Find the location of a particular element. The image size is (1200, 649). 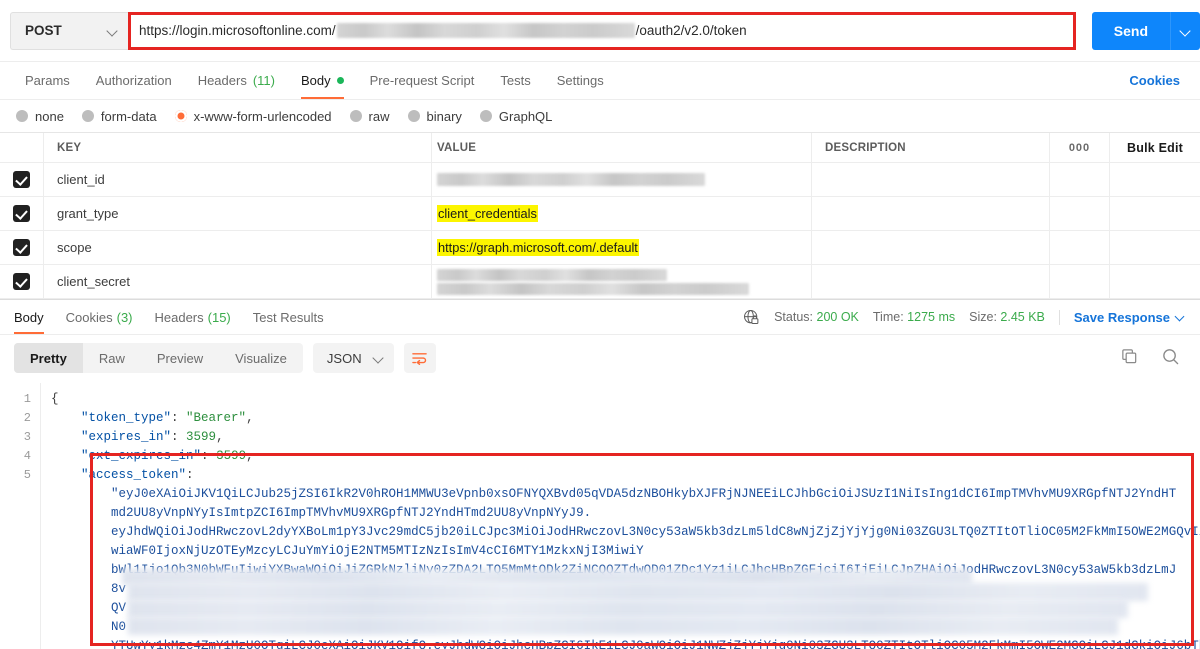

url-redacted-tenant is located at coordinates (485, 30).